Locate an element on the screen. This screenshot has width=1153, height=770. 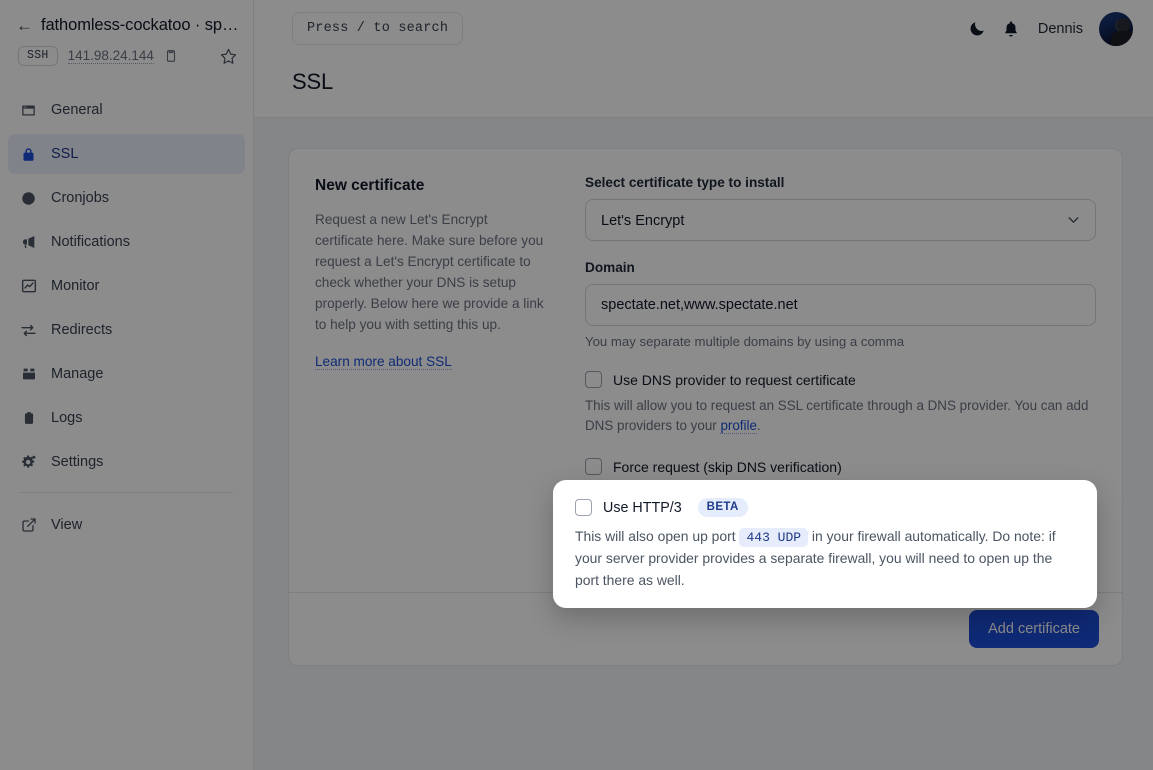
http3-checkbox-label: Use HTTP/3 is located at coordinates (642, 508).